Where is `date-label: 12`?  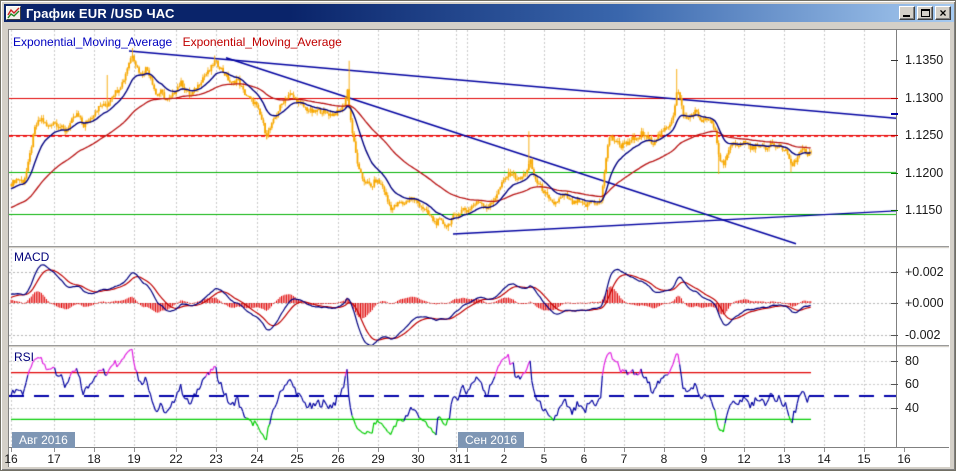
date-label: 12 is located at coordinates (744, 459).